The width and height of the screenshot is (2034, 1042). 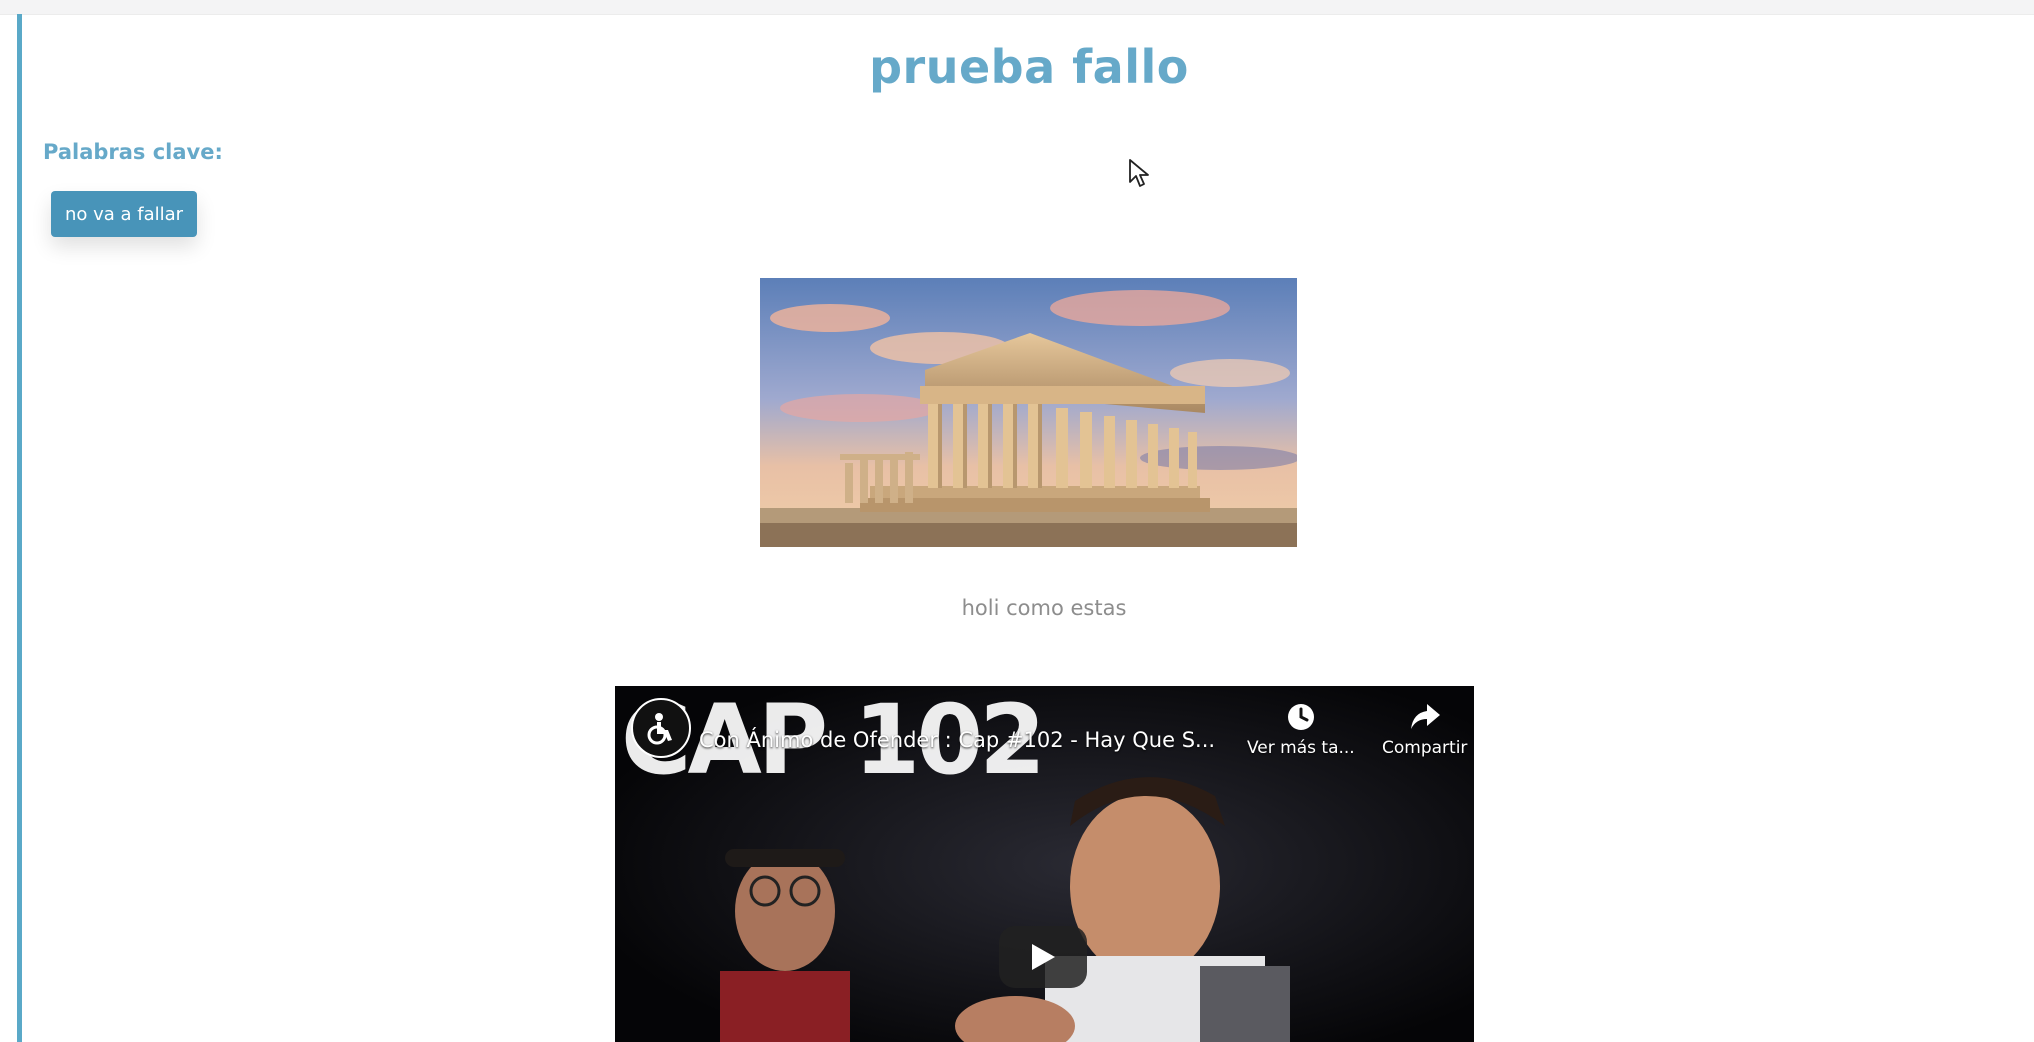 I want to click on play-icon, so click(x=1043, y=957).